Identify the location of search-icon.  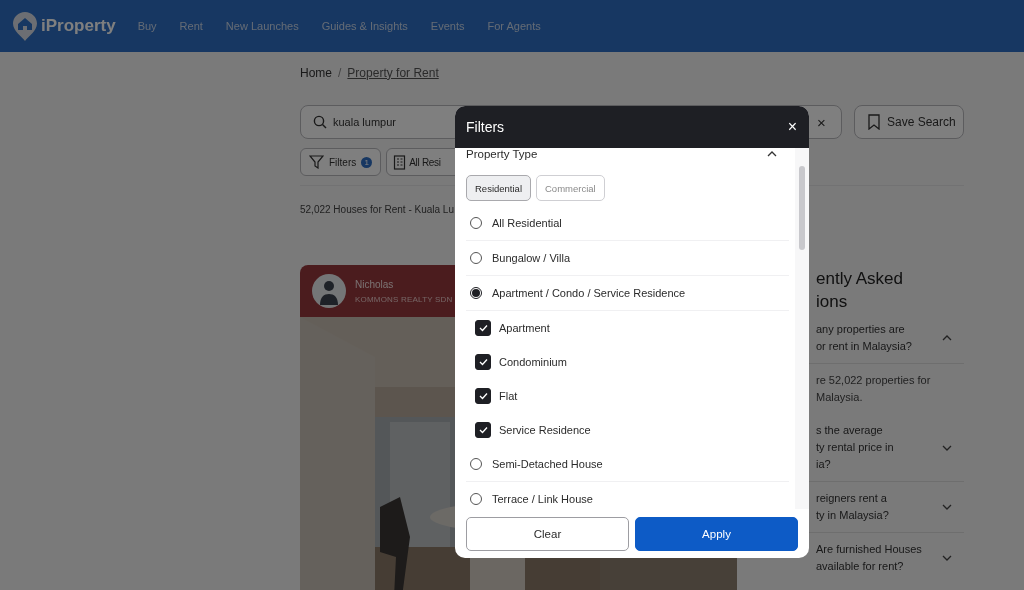
(320, 122).